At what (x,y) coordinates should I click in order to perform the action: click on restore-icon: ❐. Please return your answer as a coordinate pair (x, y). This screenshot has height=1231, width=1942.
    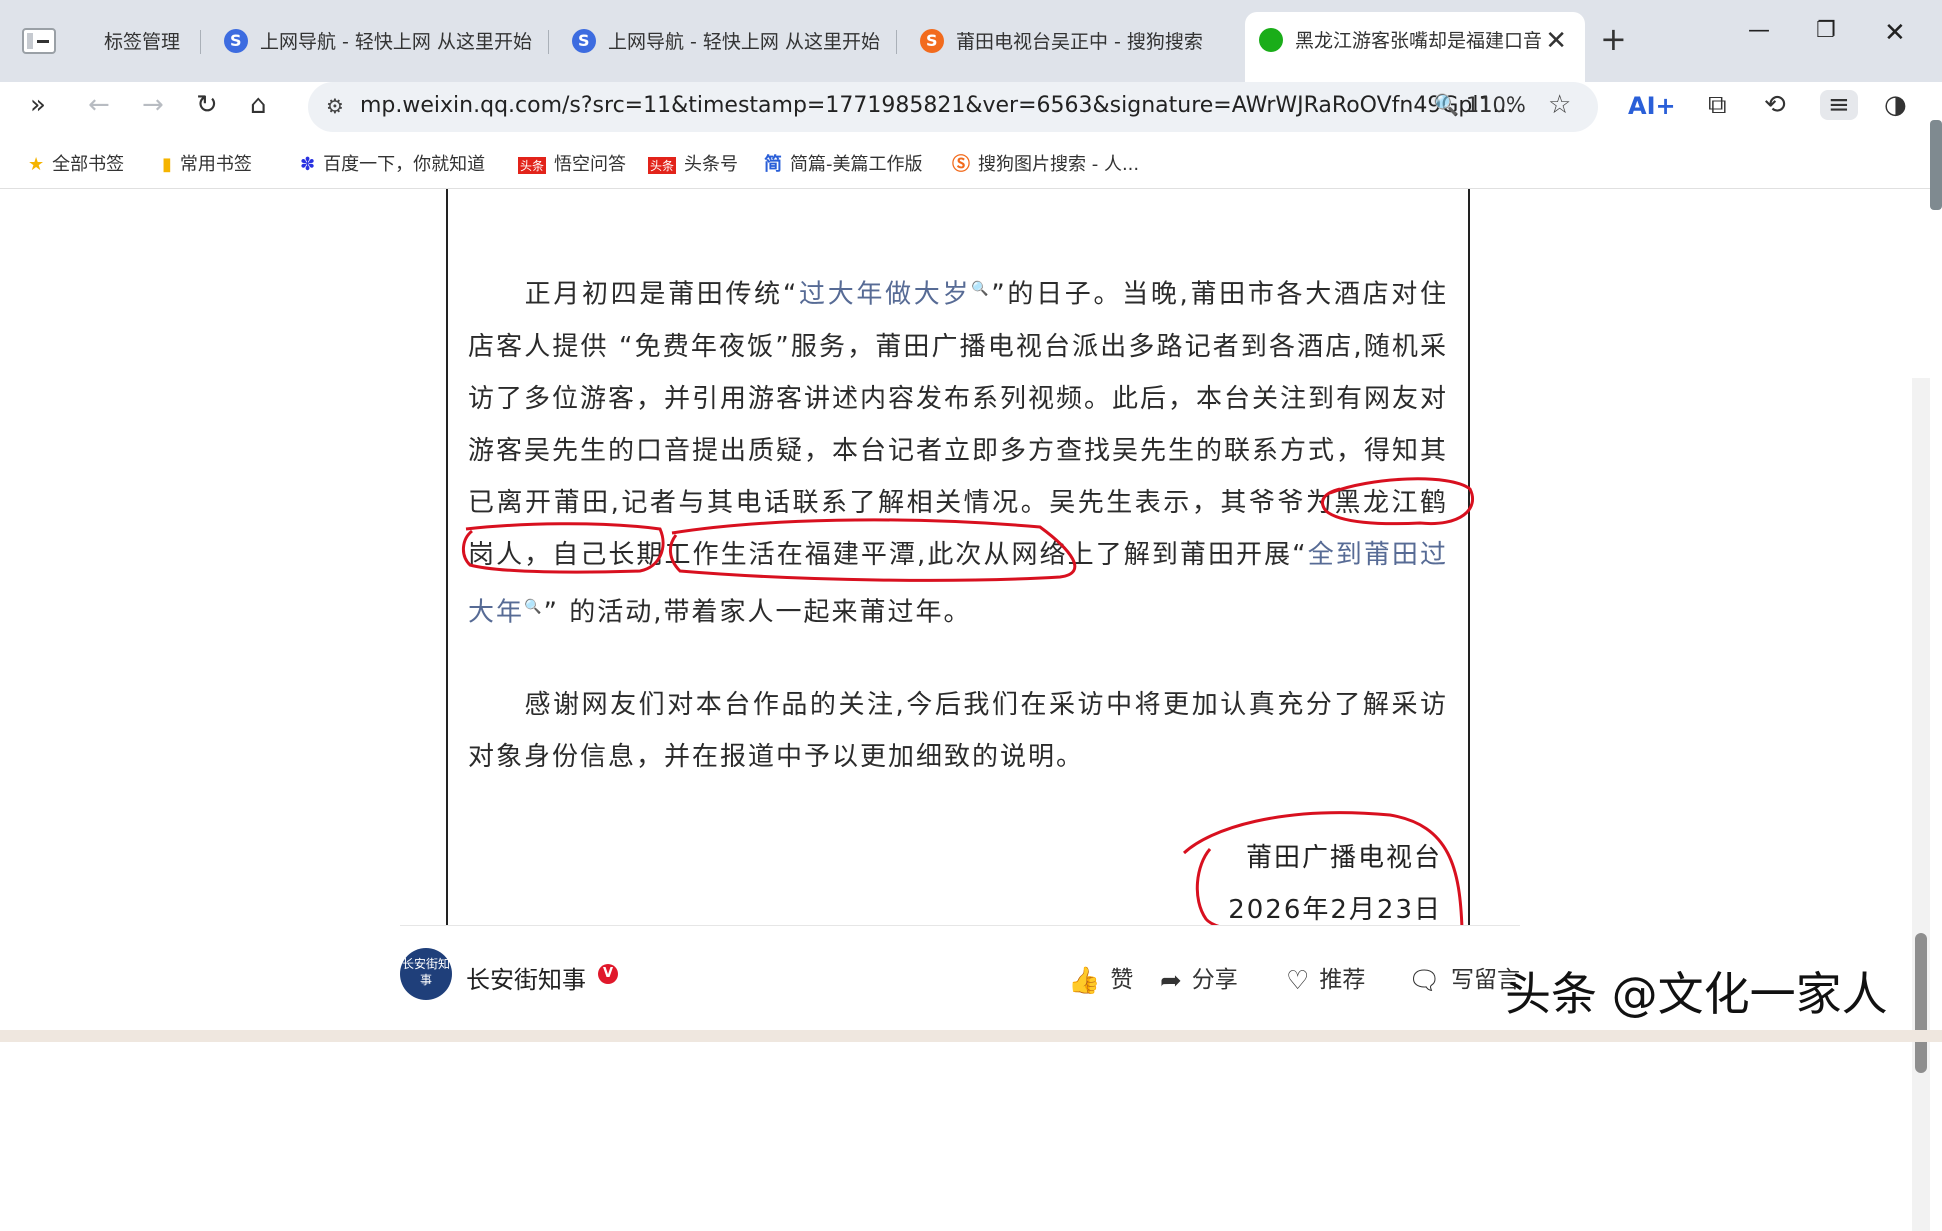
    Looking at the image, I should click on (1826, 30).